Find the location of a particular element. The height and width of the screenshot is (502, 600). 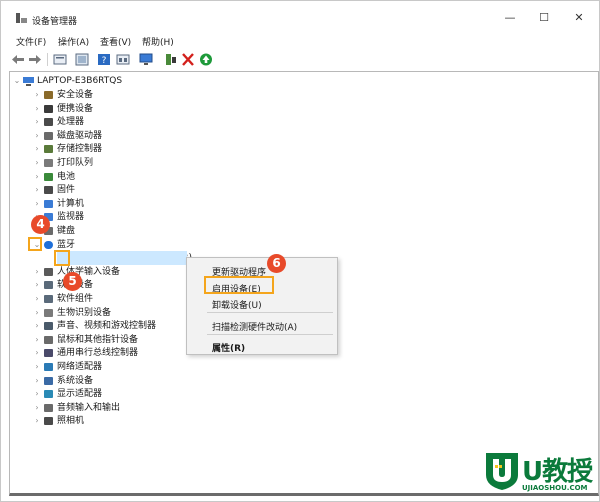

menu-view: 查看(V) is located at coordinates (115, 41).